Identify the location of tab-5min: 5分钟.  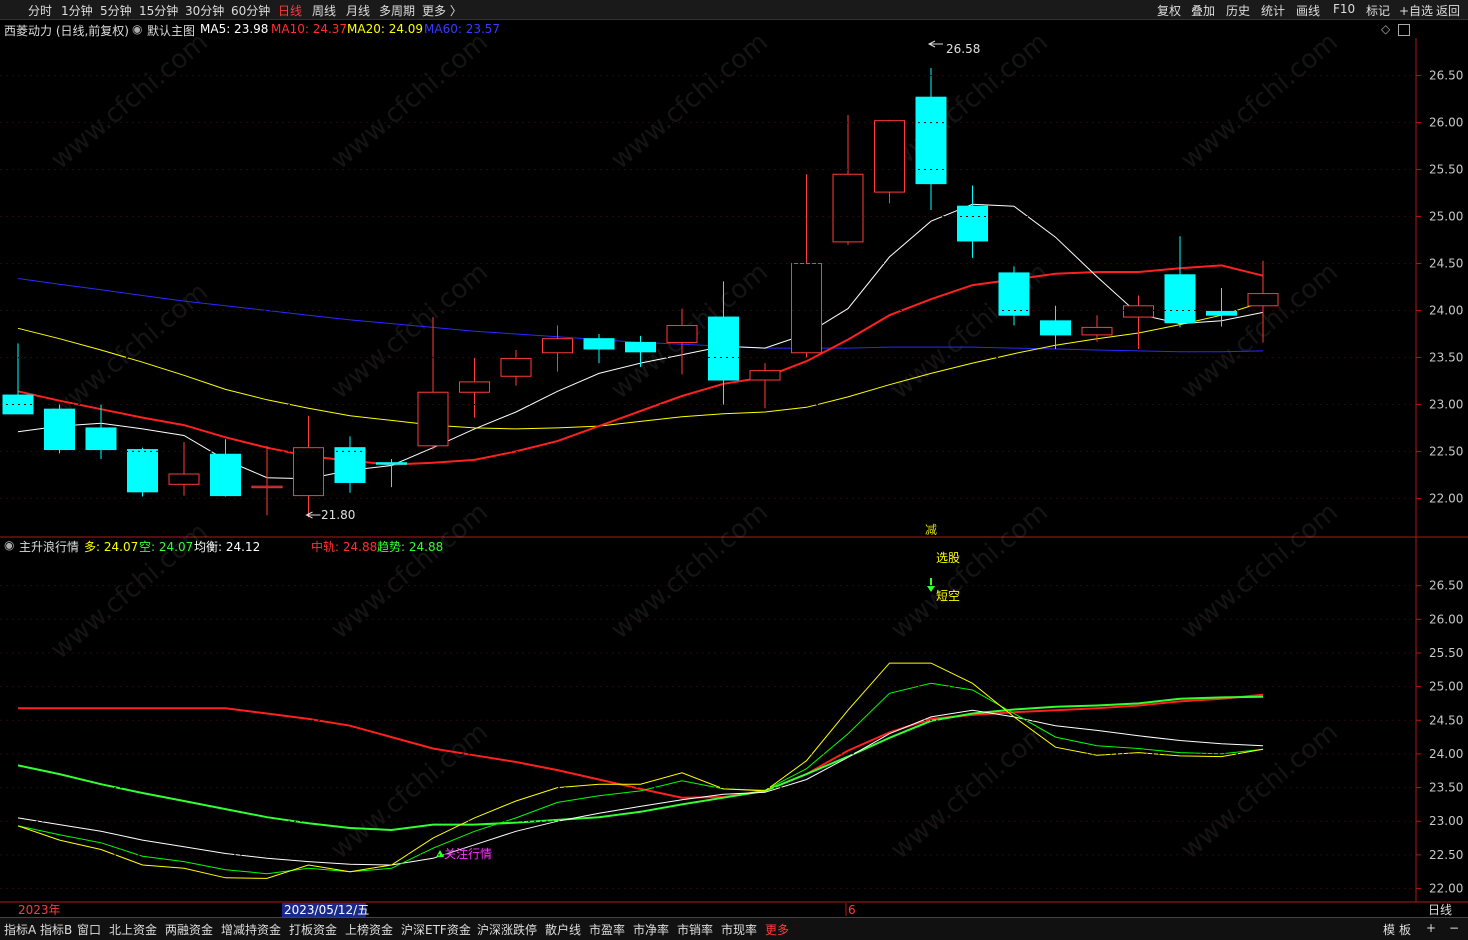
(116, 10).